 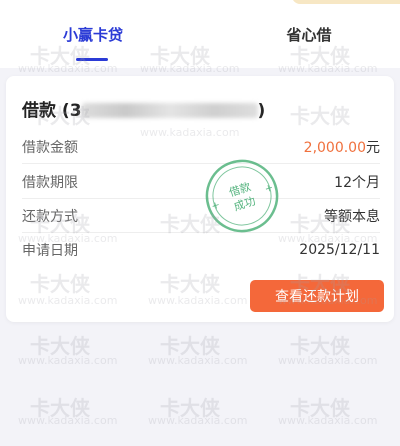 What do you see at coordinates (346, 2) in the screenshot?
I see `banner-edge` at bounding box center [346, 2].